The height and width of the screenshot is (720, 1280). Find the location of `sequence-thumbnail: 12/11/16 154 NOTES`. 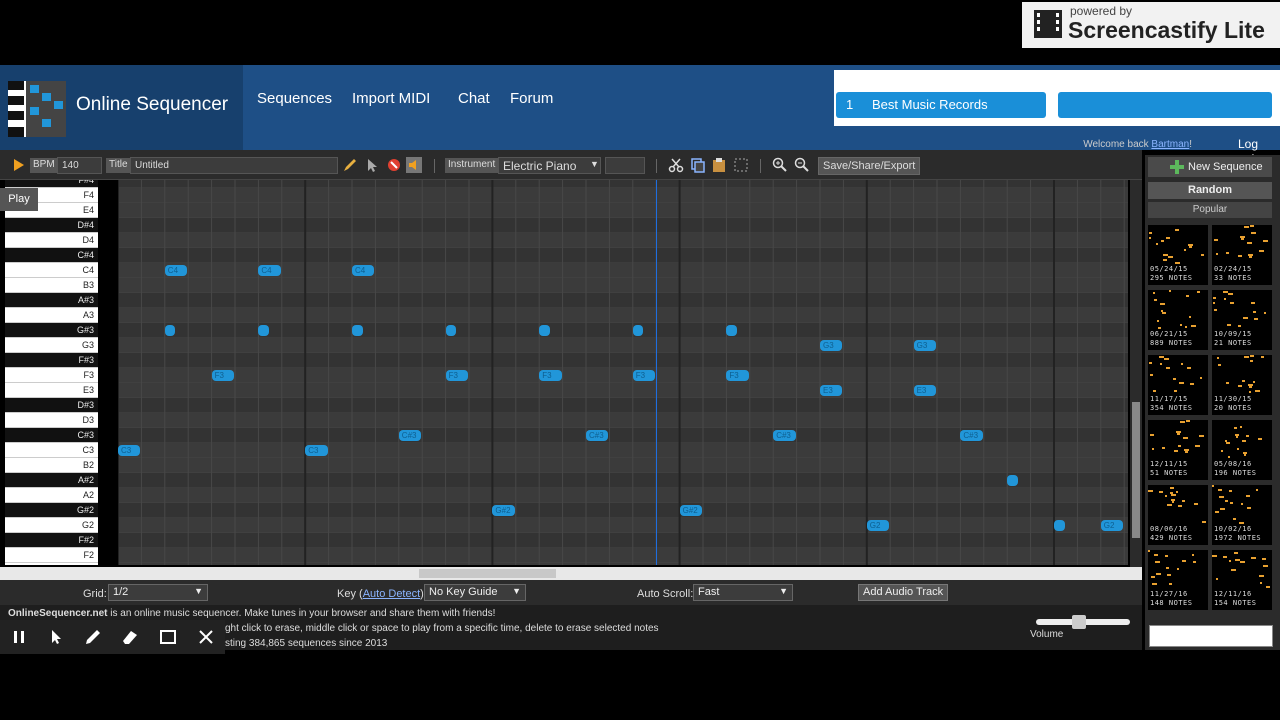

sequence-thumbnail: 12/11/16 154 NOTES is located at coordinates (1242, 580).